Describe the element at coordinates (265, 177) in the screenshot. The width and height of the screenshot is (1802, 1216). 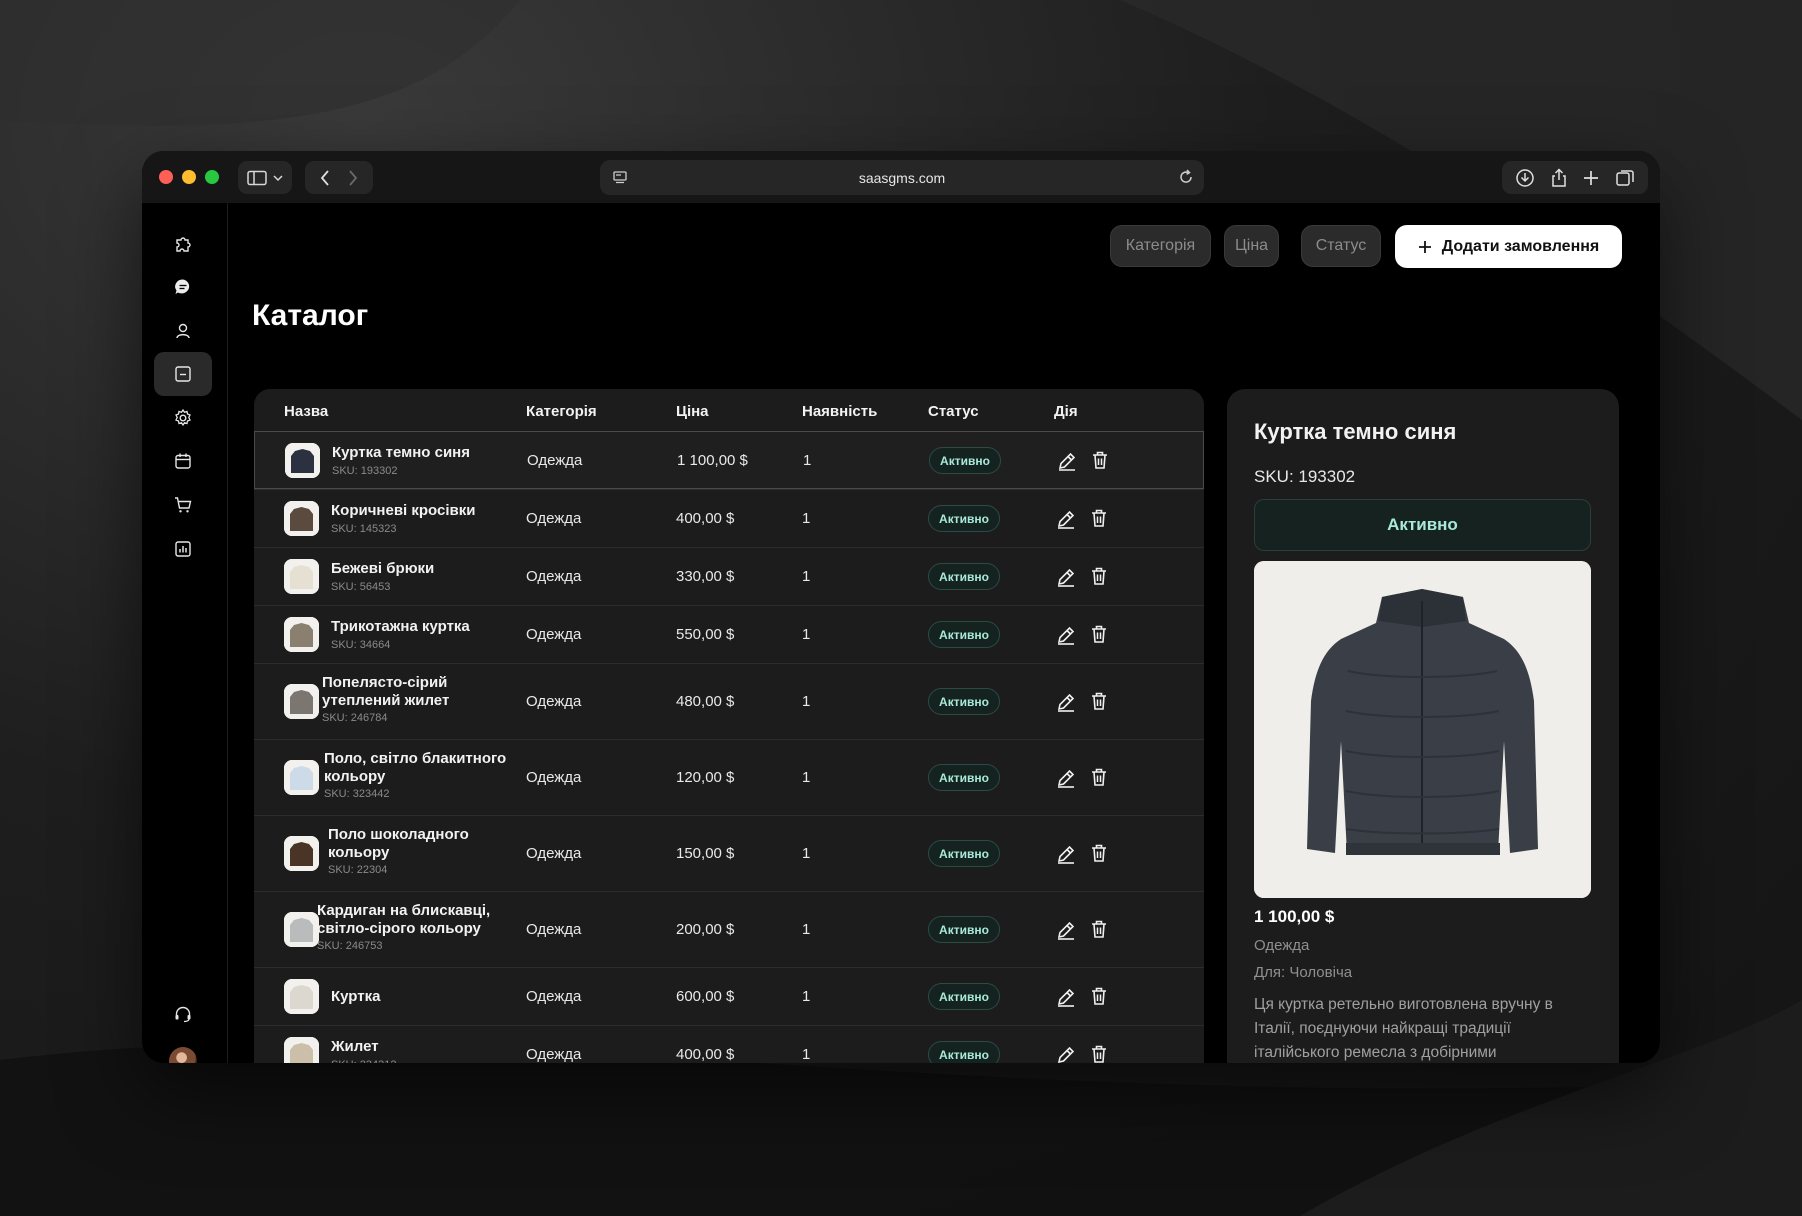
I see `sidebar-toggle-button` at that location.